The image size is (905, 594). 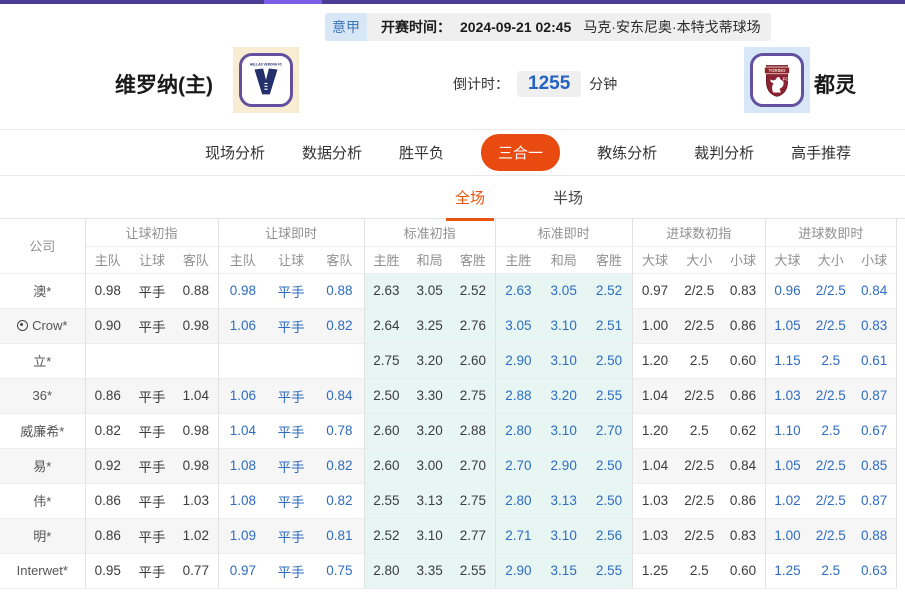 I want to click on odds-cell: 0.85, so click(x=875, y=465).